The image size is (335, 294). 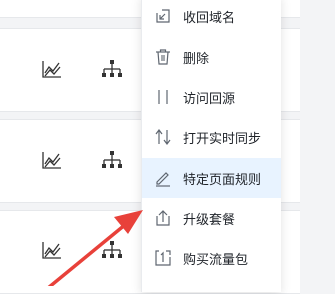 I want to click on menu-item-reclaim-domain: 收回域名, so click(x=211, y=18).